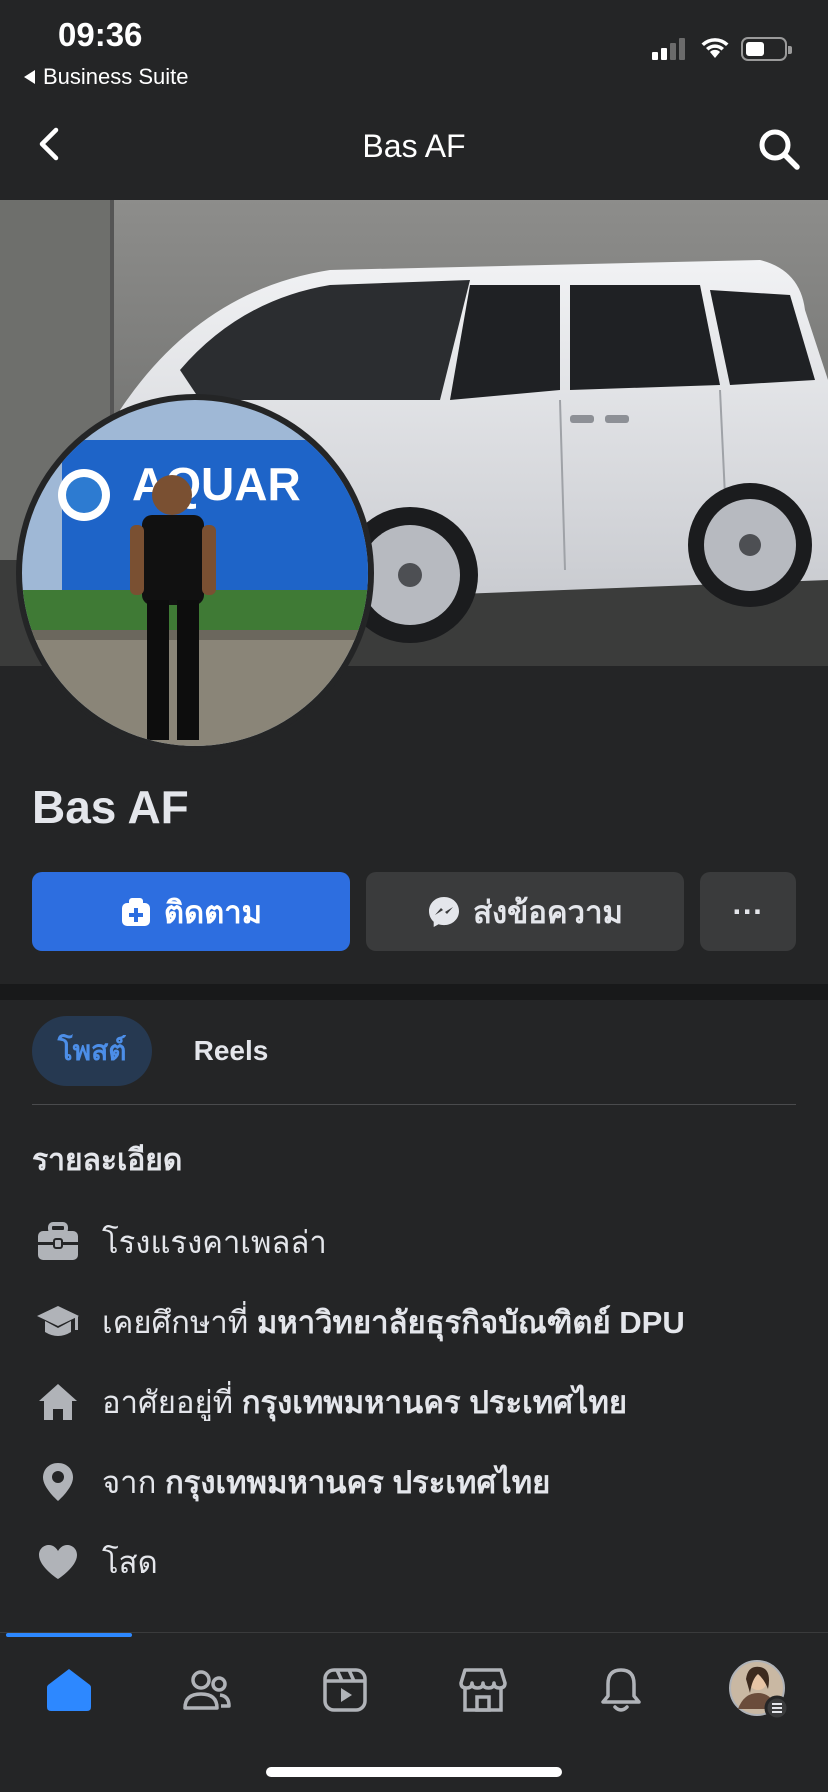  Describe the element at coordinates (414, 992) in the screenshot. I see `section-divider` at that location.